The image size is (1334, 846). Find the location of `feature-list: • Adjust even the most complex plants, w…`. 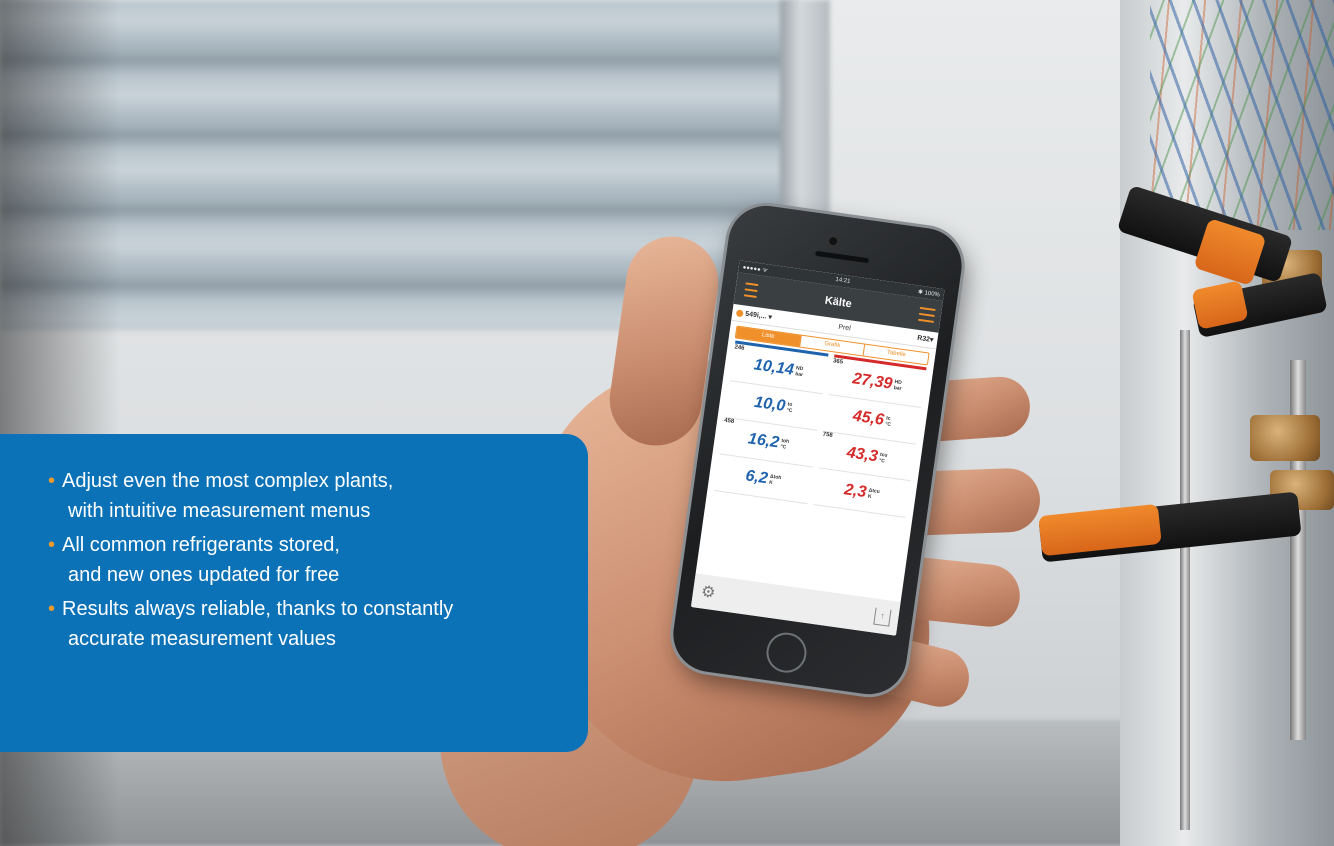

feature-list: • Adjust even the most complex plants, w… is located at coordinates (308, 560).